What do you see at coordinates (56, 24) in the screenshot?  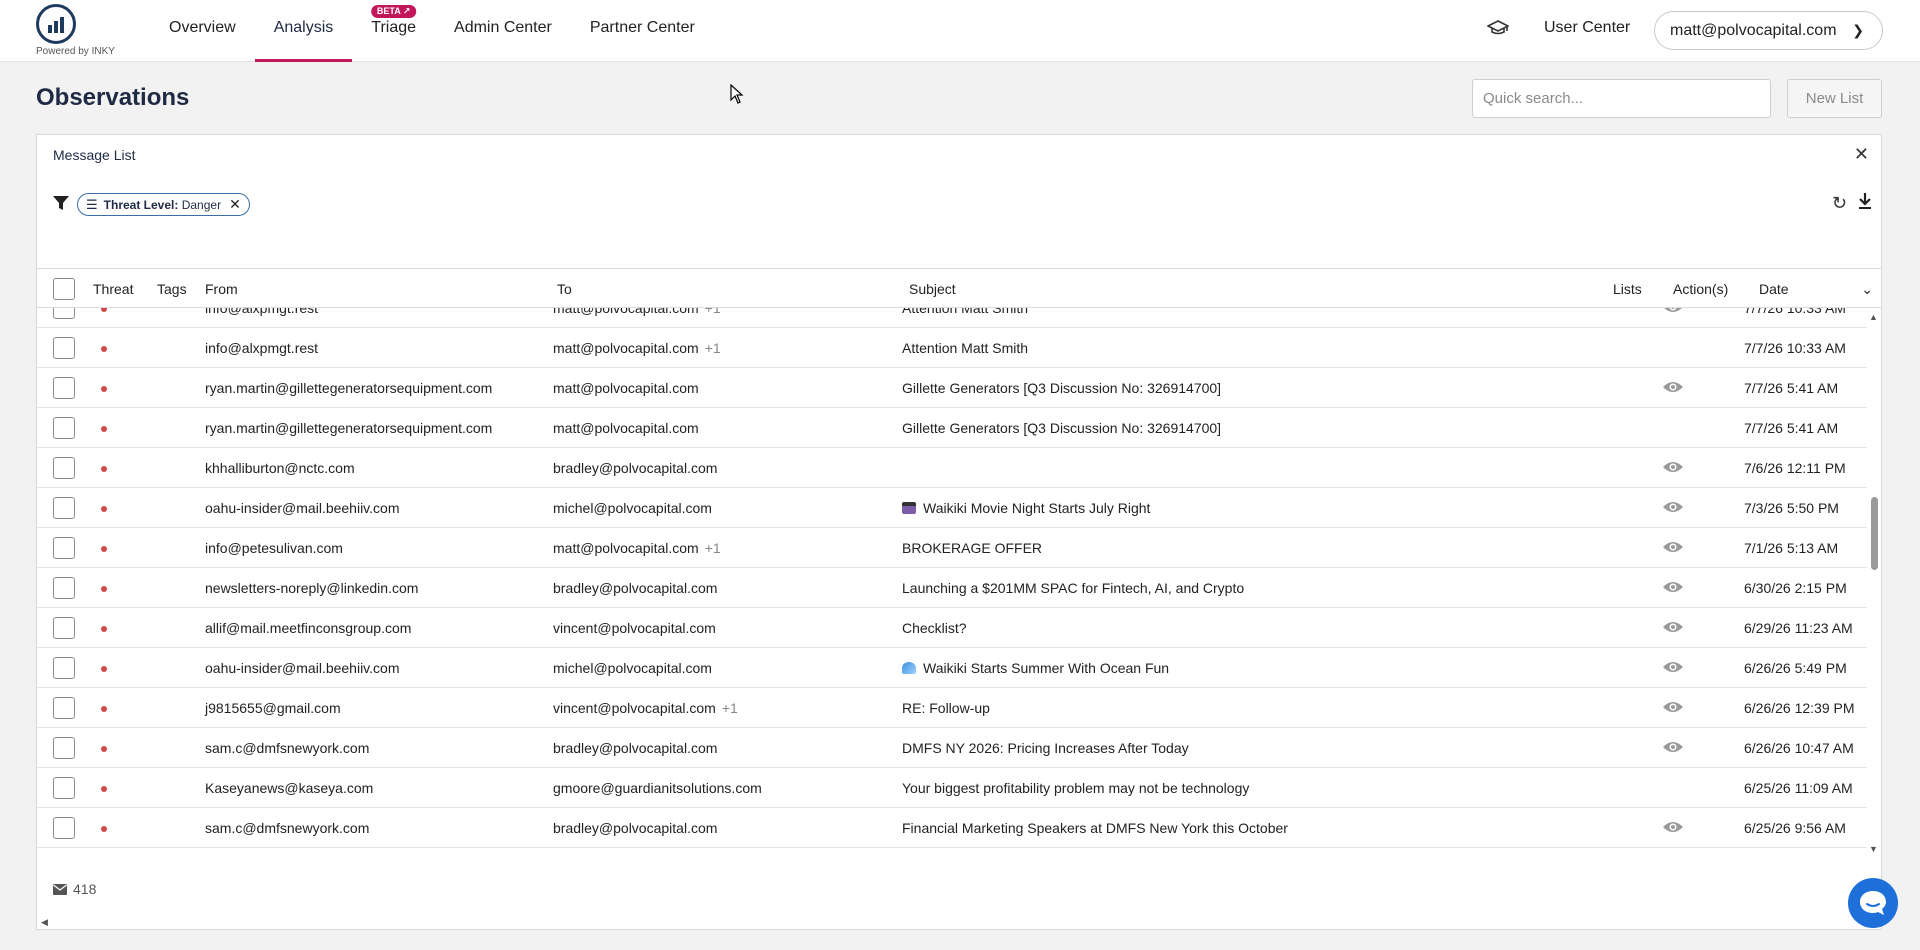 I see `inky-logo-icon` at bounding box center [56, 24].